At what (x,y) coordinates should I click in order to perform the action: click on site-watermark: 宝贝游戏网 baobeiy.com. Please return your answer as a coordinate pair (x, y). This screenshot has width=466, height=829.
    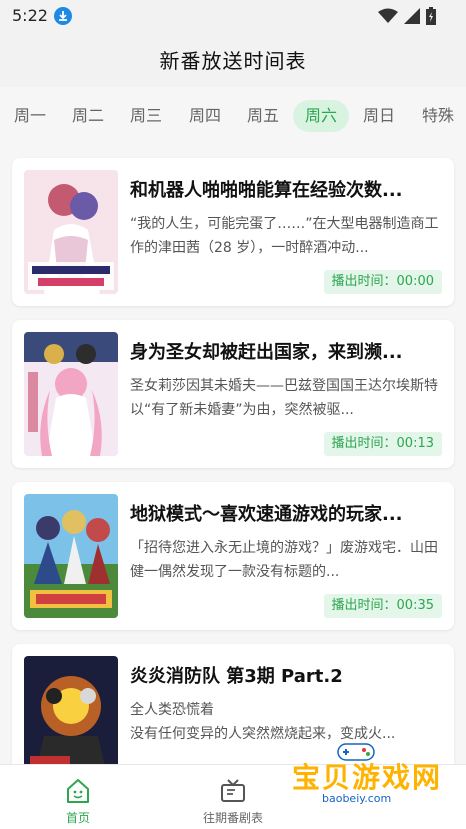
    Looking at the image, I should click on (376, 775).